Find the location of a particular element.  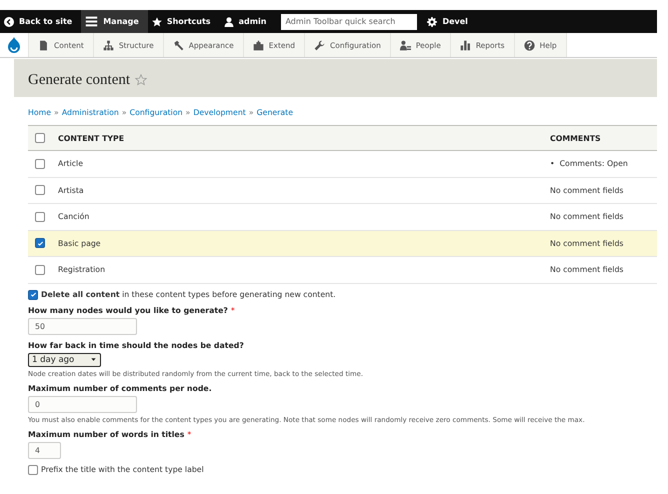

search-field: Admin Toolbar quick search is located at coordinates (349, 22).